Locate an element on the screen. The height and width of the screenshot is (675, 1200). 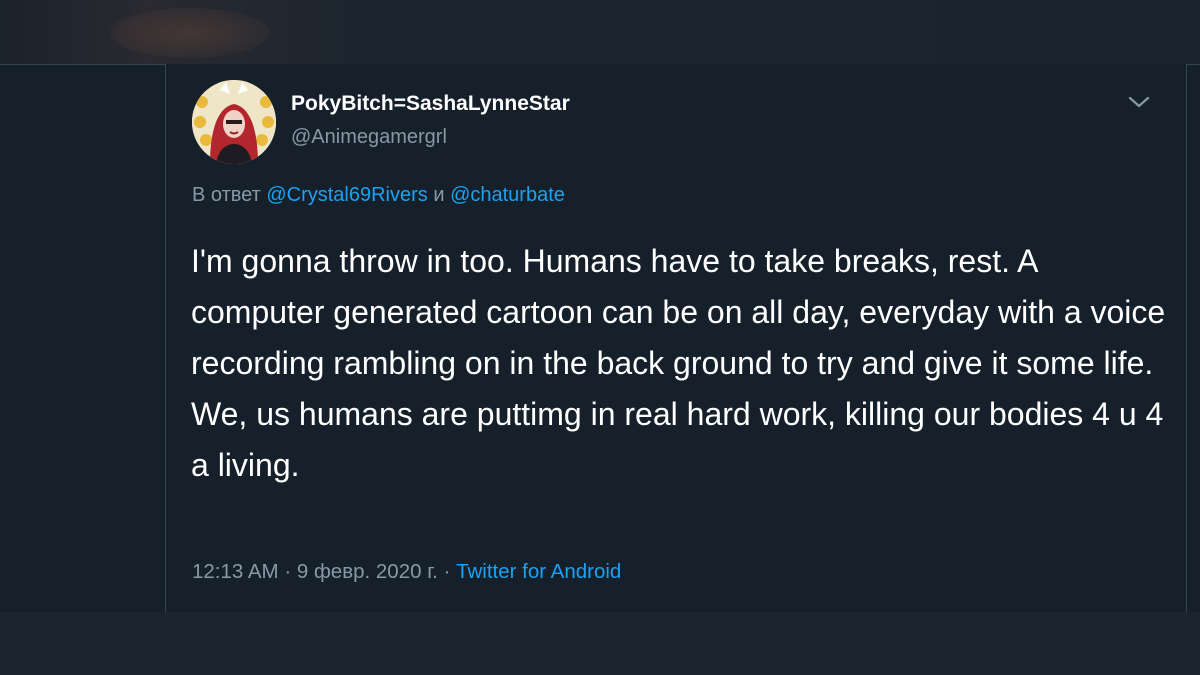
avatar is located at coordinates (234, 122).